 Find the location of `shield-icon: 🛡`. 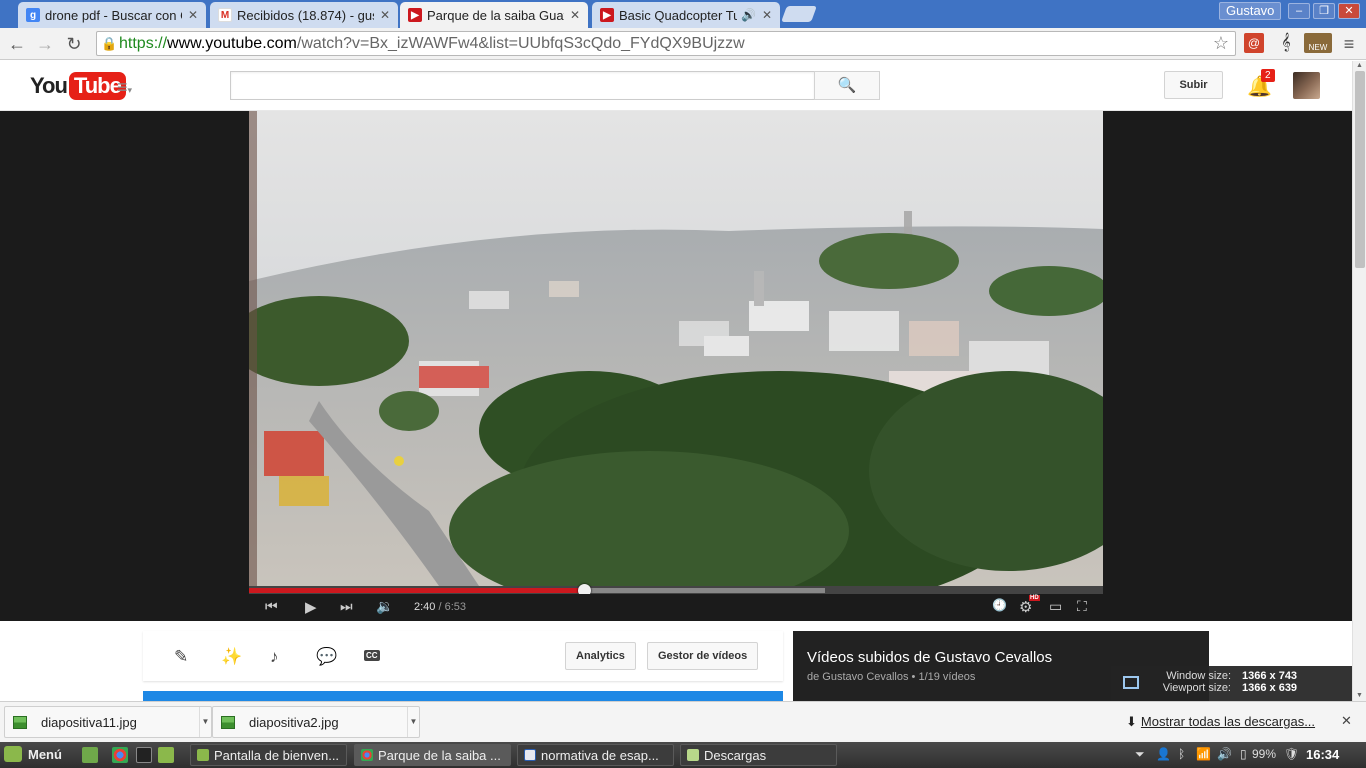

shield-icon: 🛡 is located at coordinates (1291, 754).